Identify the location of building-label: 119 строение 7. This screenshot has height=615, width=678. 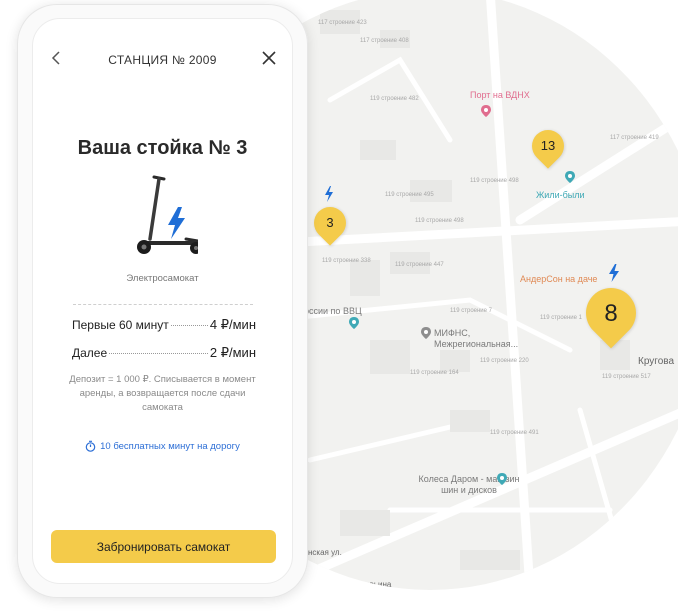
(471, 311).